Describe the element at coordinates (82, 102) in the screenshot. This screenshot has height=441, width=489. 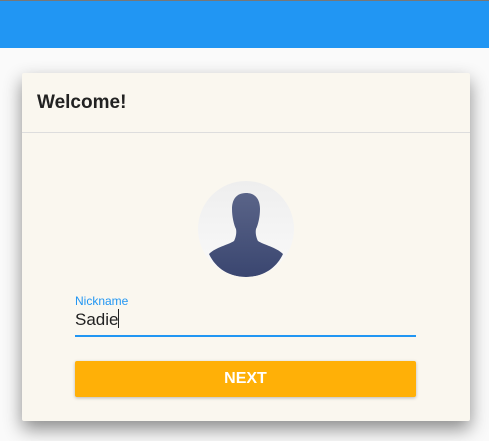
I see `dialog-title: Welcome!` at that location.